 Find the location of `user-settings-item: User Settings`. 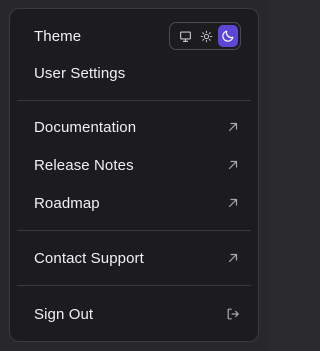

user-settings-item: User Settings is located at coordinates (134, 73).